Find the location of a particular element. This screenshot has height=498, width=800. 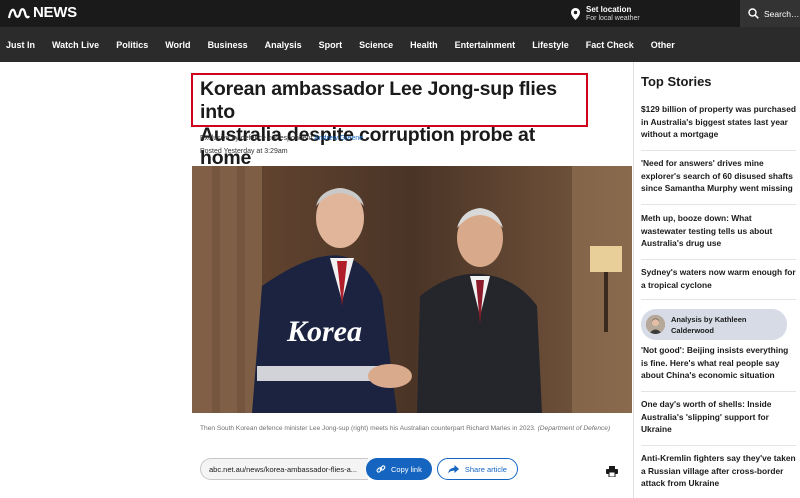

caption-credit: (Department of Defence) is located at coordinates (574, 428).